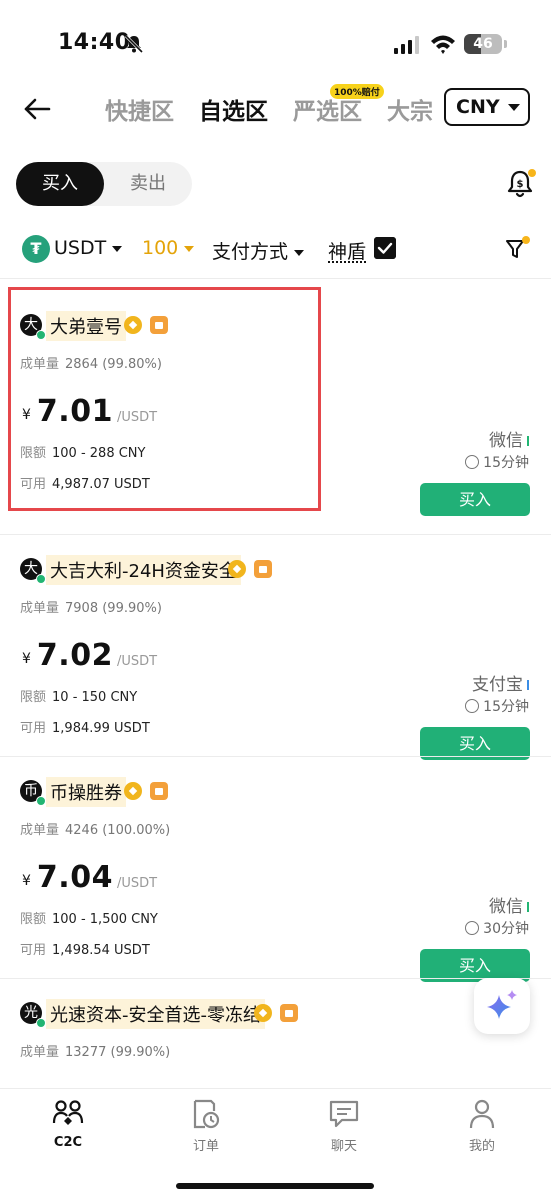 Image resolution: width=551 pixels, height=1200 pixels. I want to click on tab-quick: 快捷区, so click(139, 109).